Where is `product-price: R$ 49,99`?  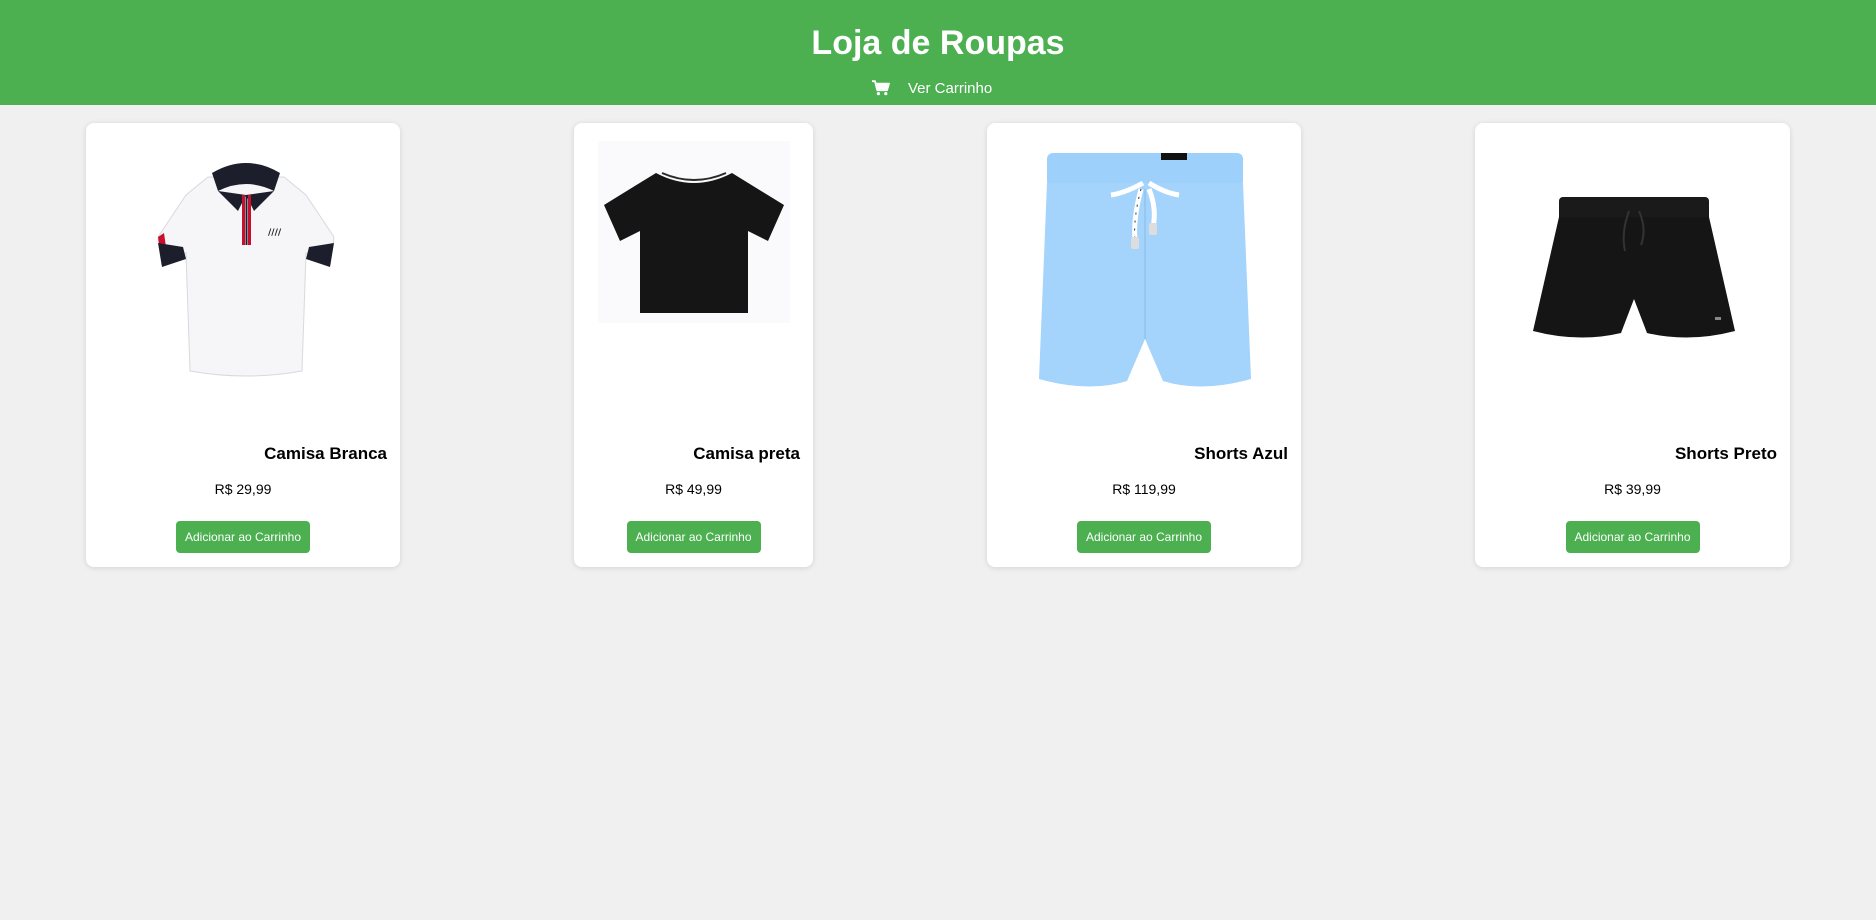 product-price: R$ 49,99 is located at coordinates (693, 489).